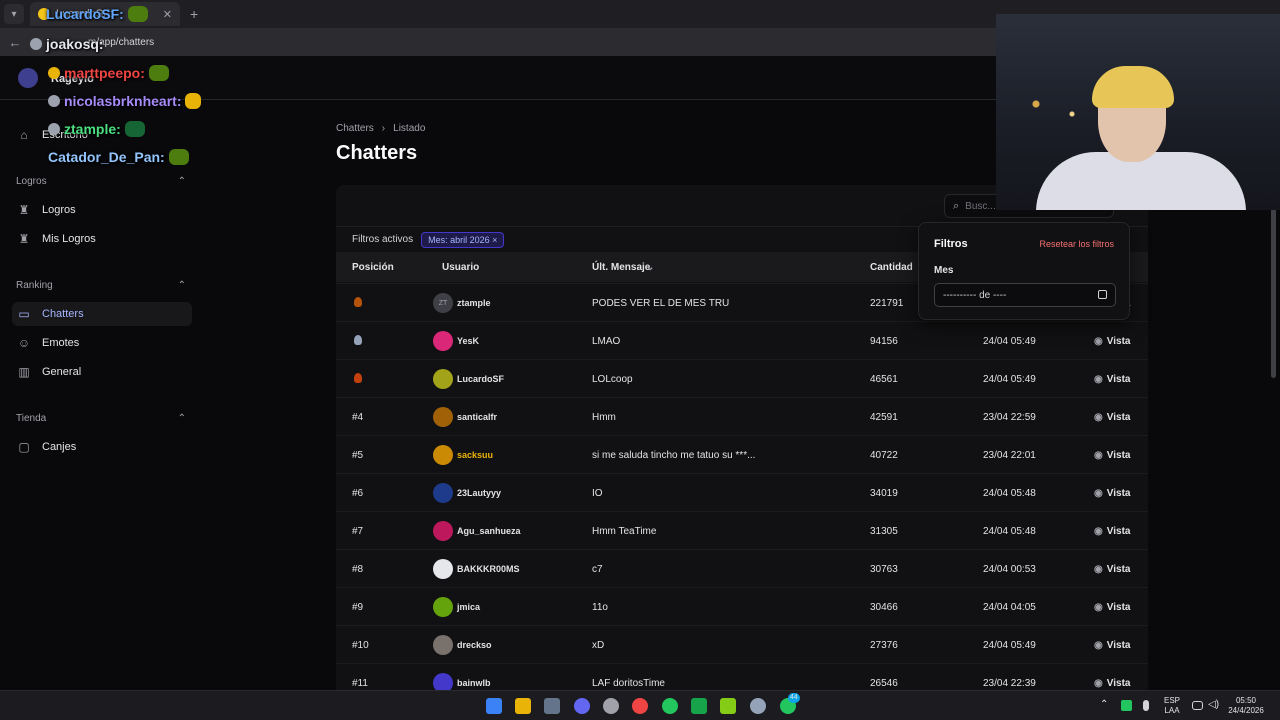  I want to click on tray-shield-icon, so click(1126, 705).